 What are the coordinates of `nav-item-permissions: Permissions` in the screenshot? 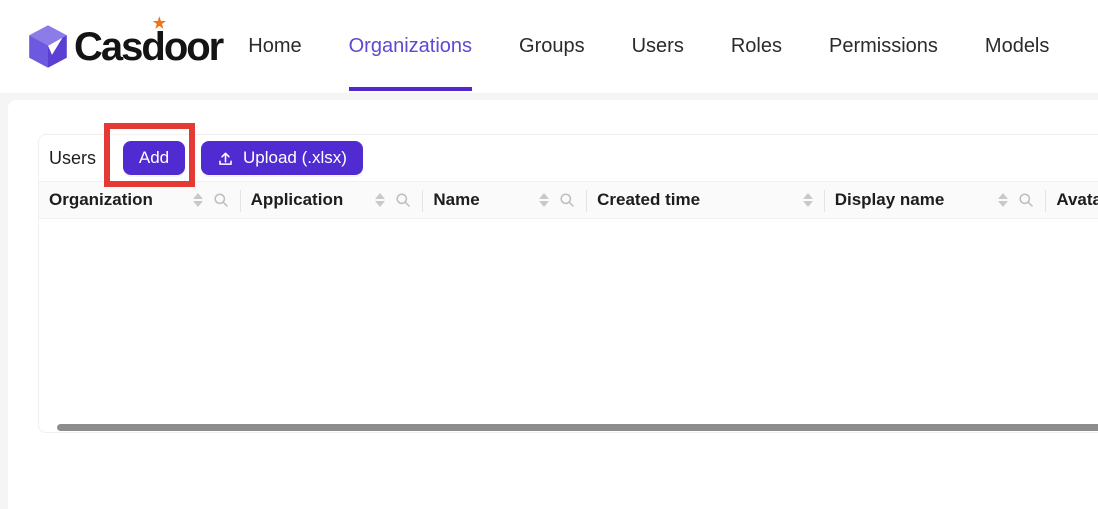 It's located at (883, 46).